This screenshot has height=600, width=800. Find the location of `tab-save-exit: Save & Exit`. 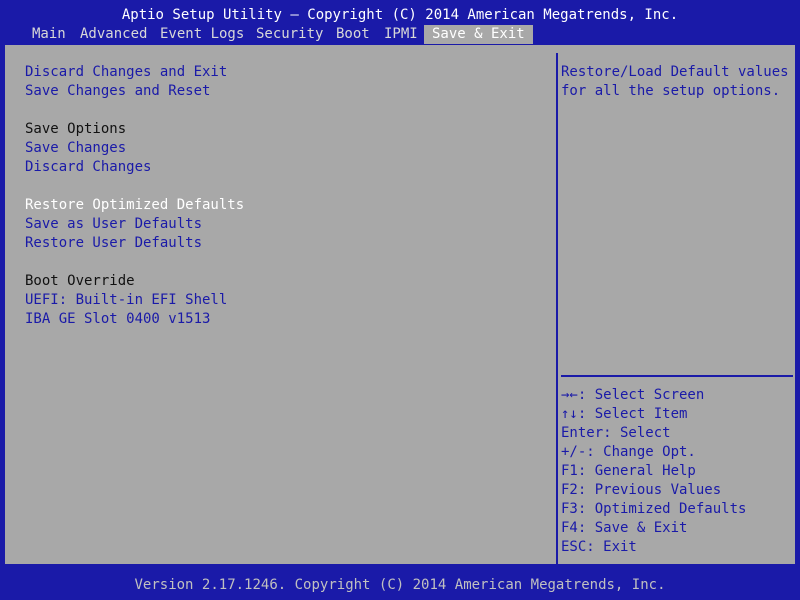

tab-save-exit: Save & Exit is located at coordinates (478, 34).